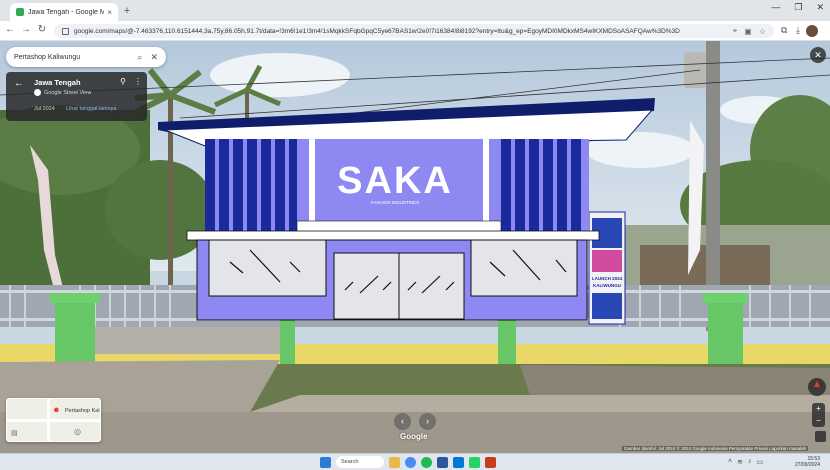 This screenshot has height=470, width=830. I want to click on close-window-icon: ✕, so click(820, 7).